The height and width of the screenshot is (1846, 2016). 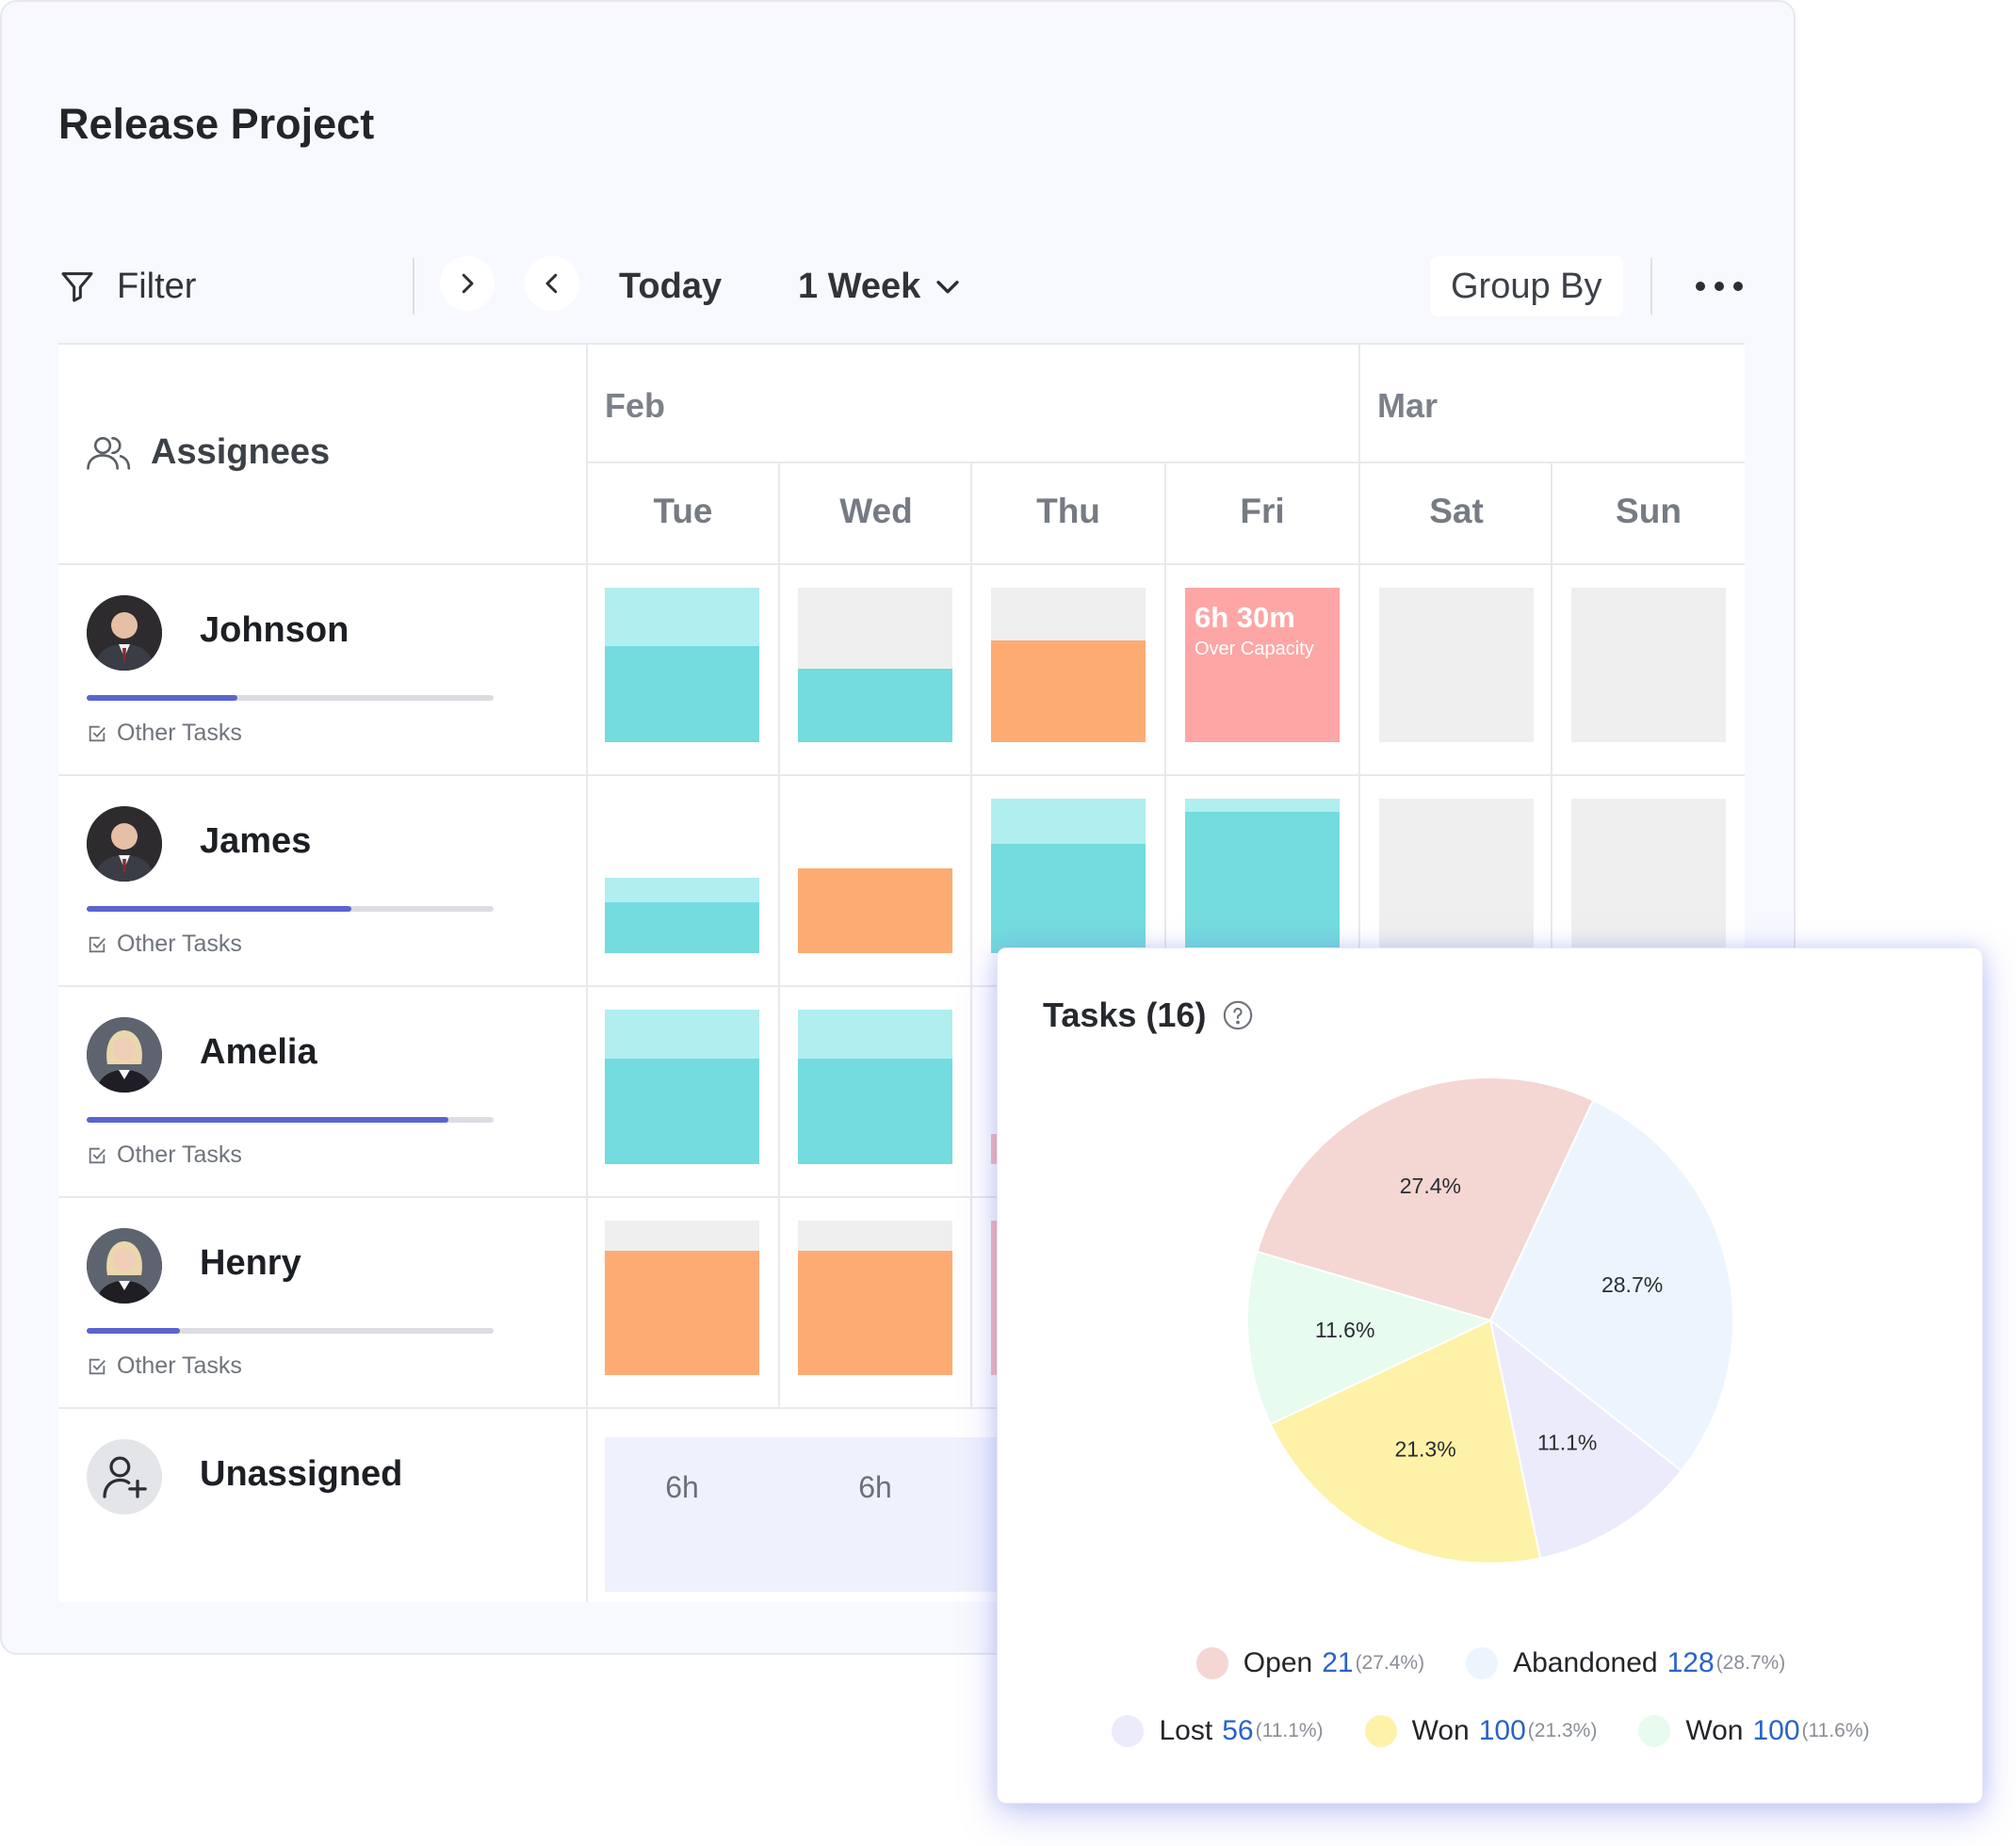 What do you see at coordinates (1289, 1730) in the screenshot?
I see `legend-percent: (11.1%)` at bounding box center [1289, 1730].